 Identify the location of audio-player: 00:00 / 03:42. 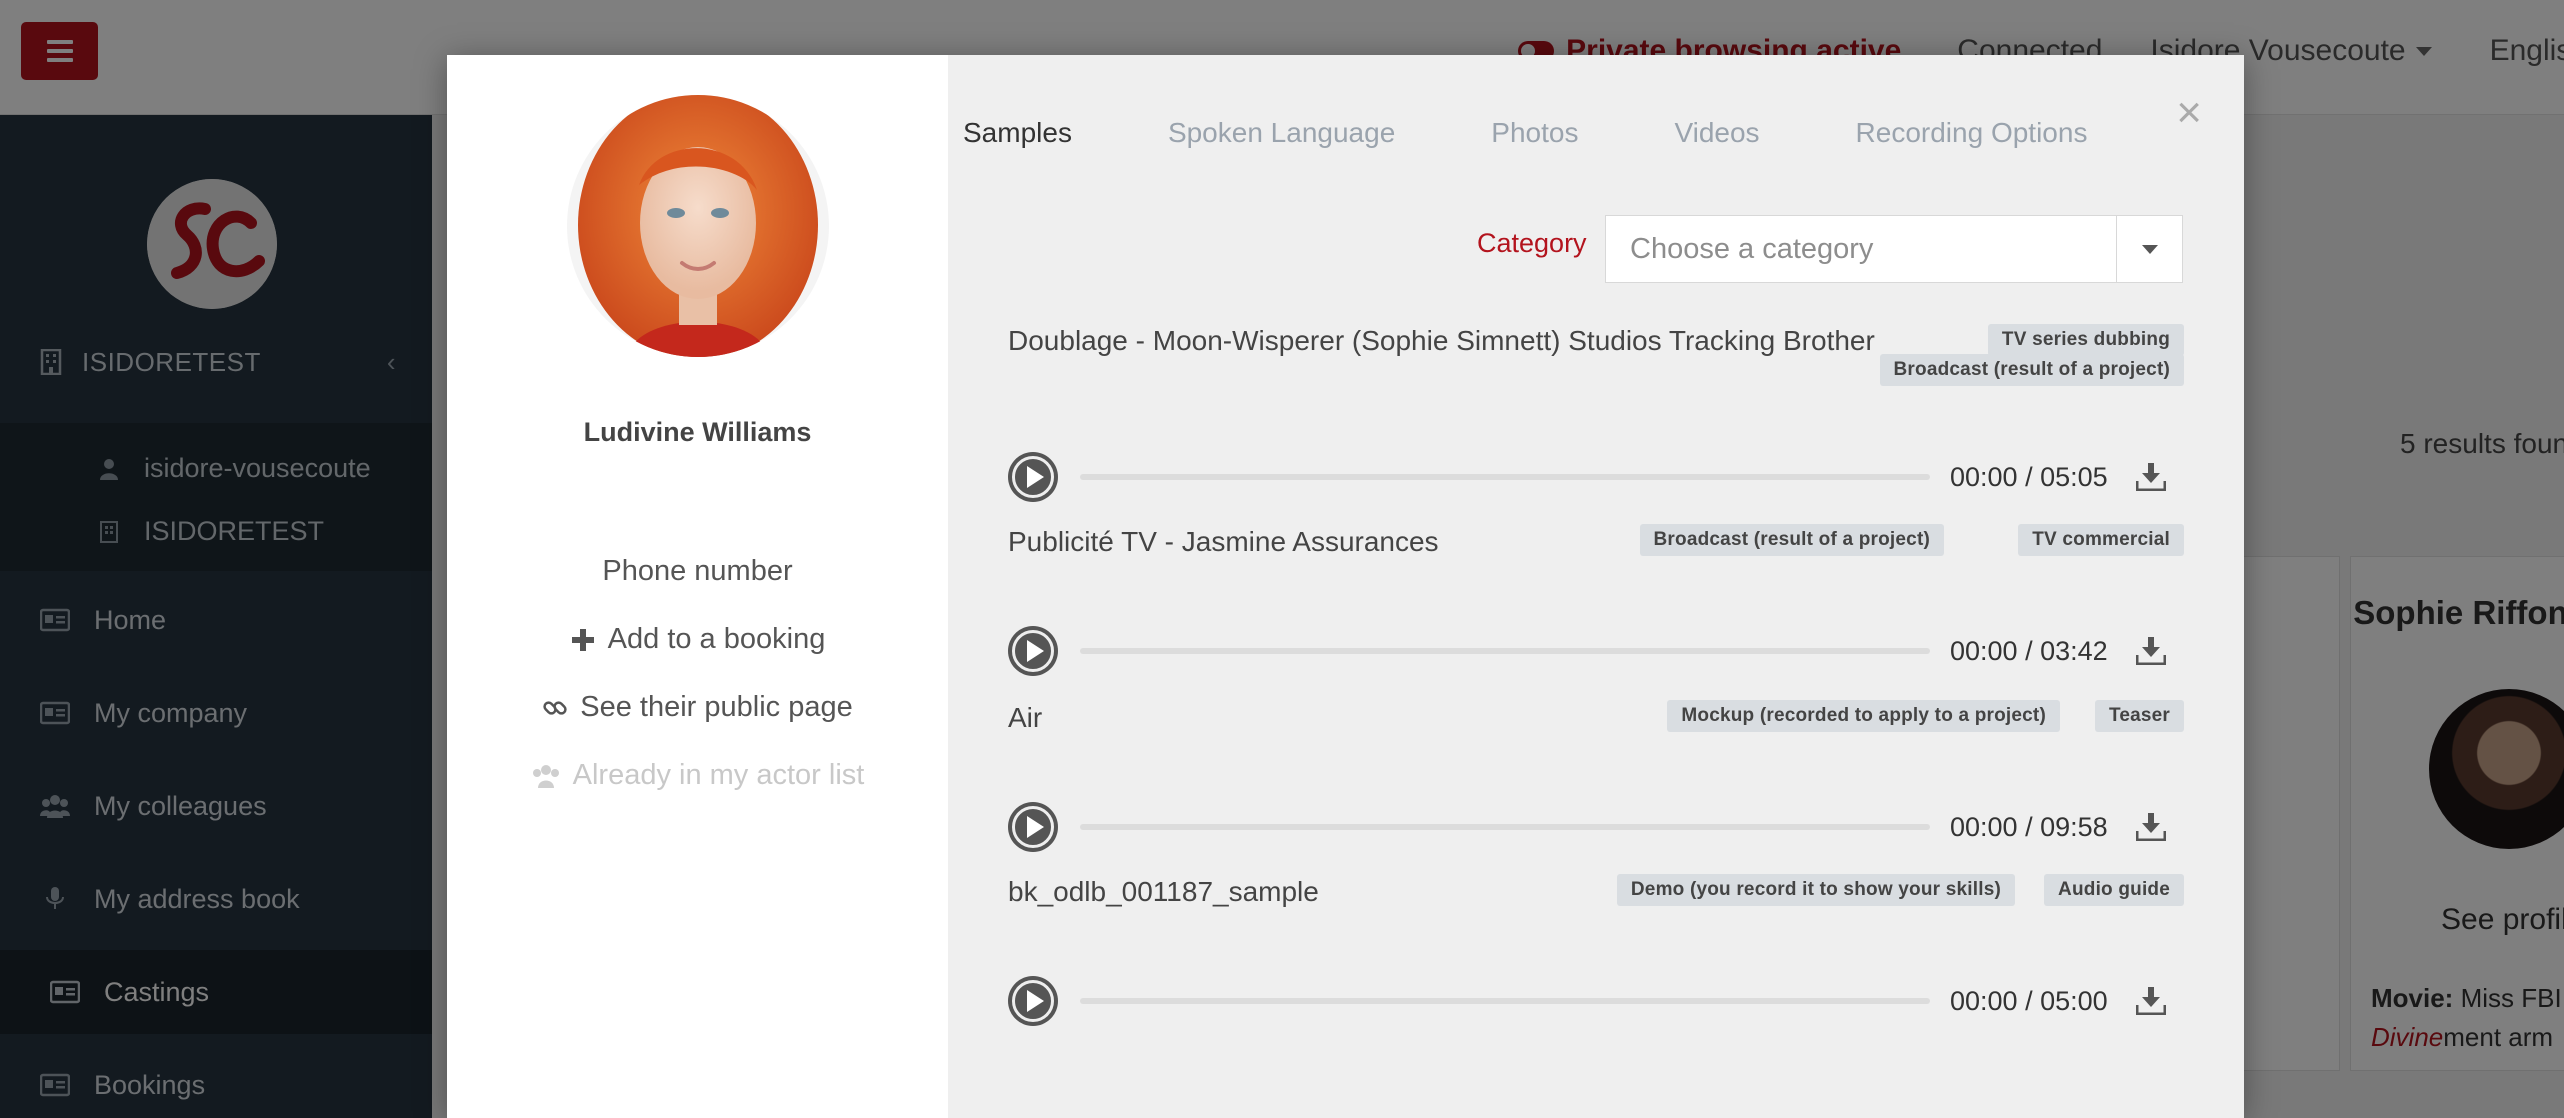
(1598, 651).